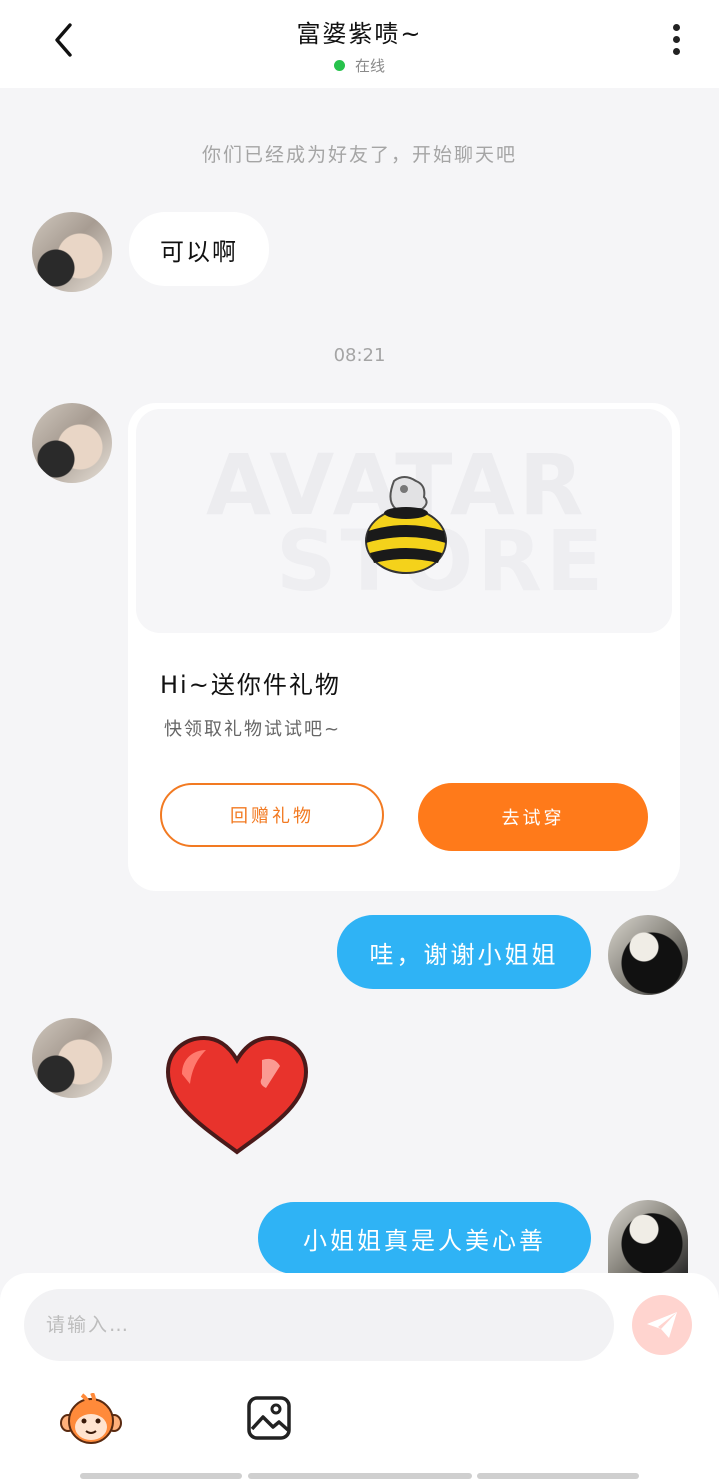  Describe the element at coordinates (369, 66) in the screenshot. I see `status-text: 在线` at that location.